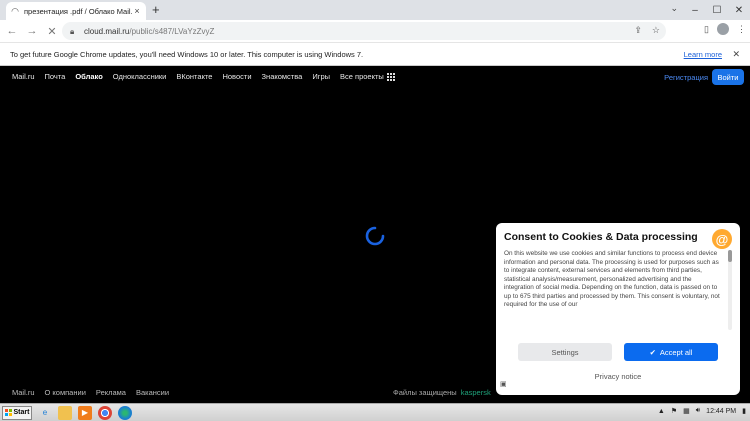  I want to click on edge-icon, so click(125, 412).